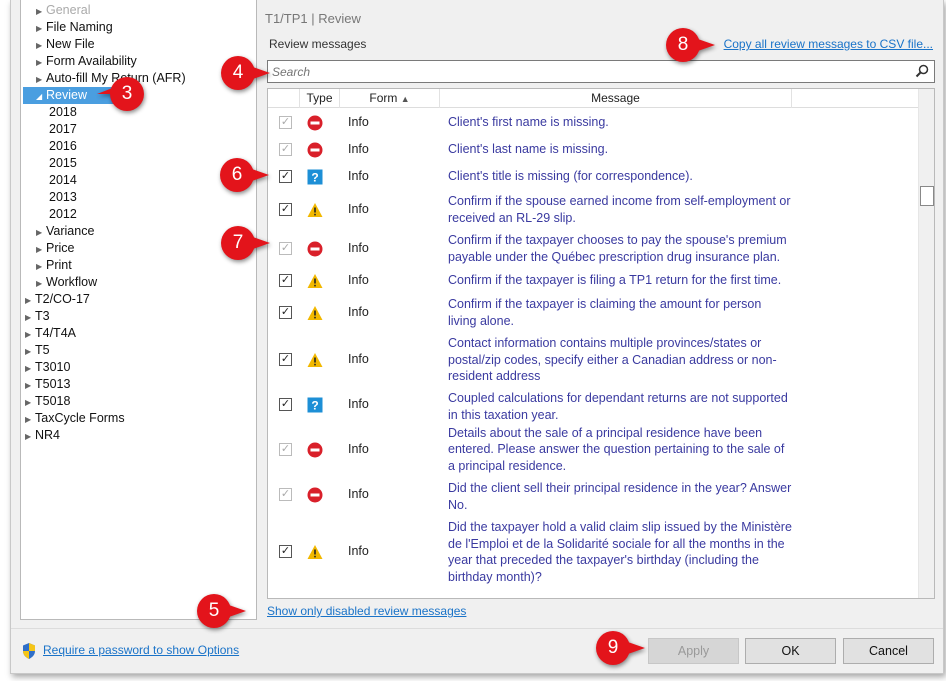 This screenshot has width=946, height=681. Describe the element at coordinates (138, 316) in the screenshot. I see `tree-item: ▶ T3` at that location.